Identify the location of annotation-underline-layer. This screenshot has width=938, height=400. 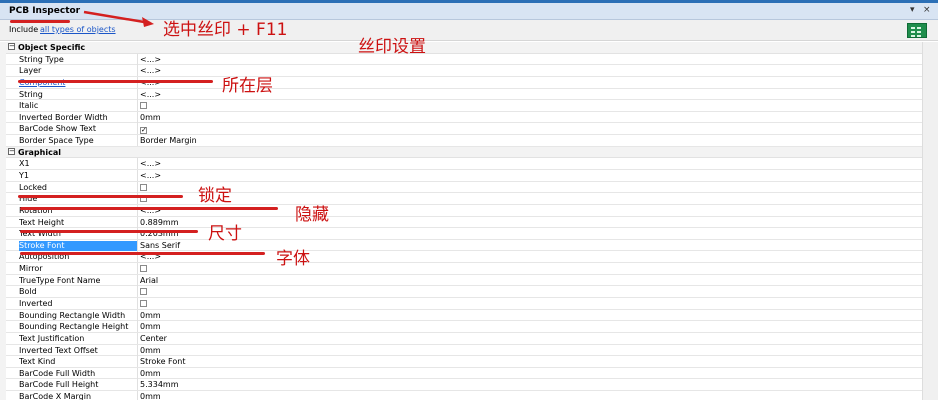
(115, 81).